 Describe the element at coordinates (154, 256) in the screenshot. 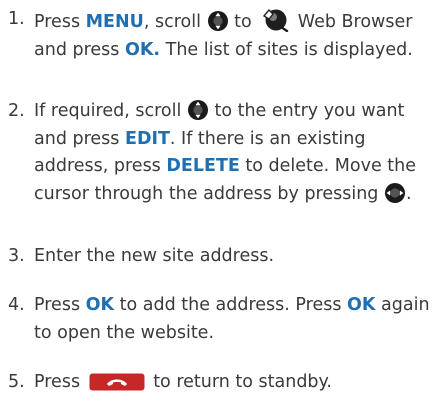

I see `step-text-segment: Enter the new site address.` at that location.